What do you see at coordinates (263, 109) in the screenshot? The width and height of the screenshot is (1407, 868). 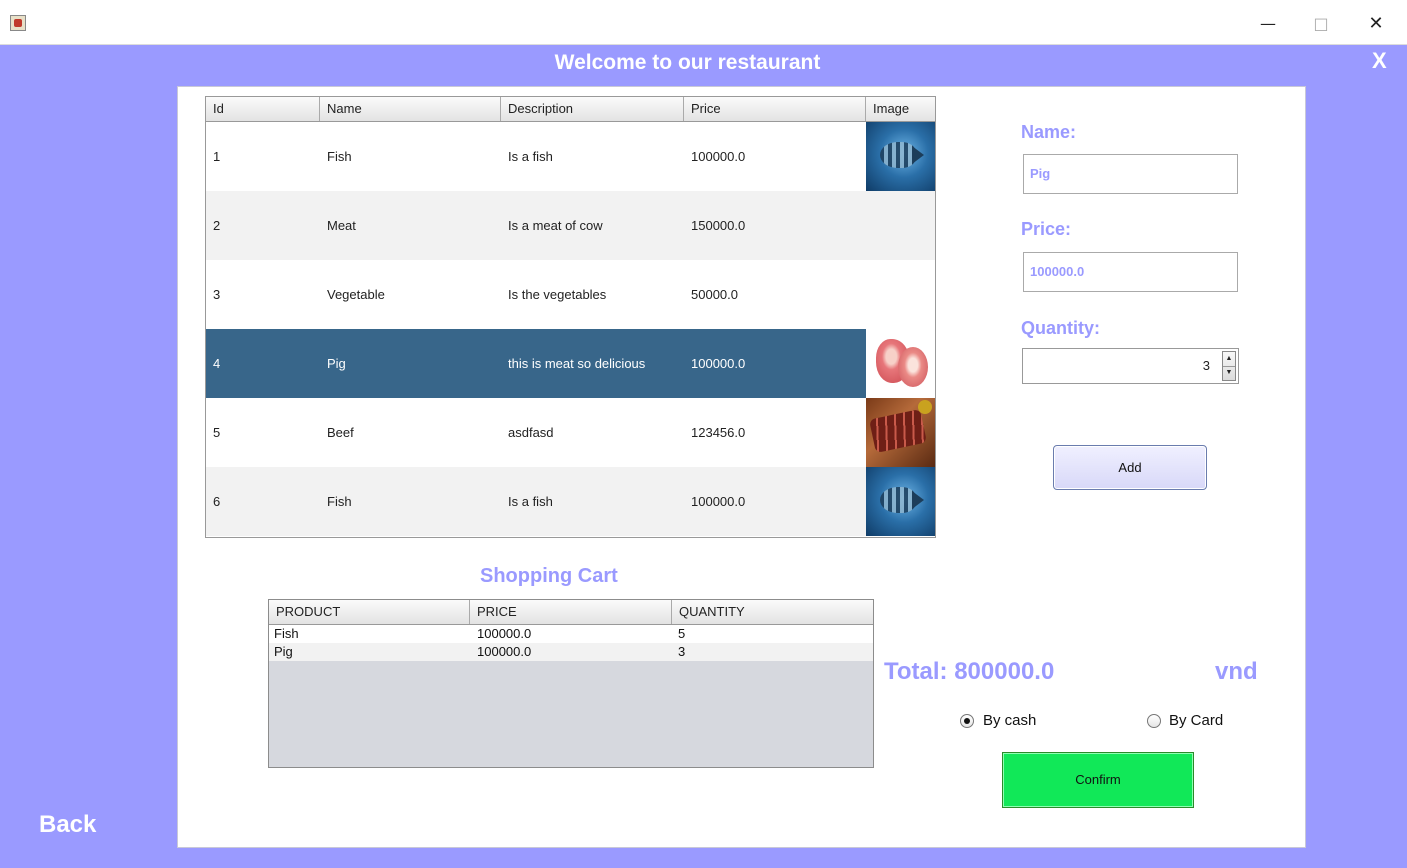 I see `column-header-id: Id` at bounding box center [263, 109].